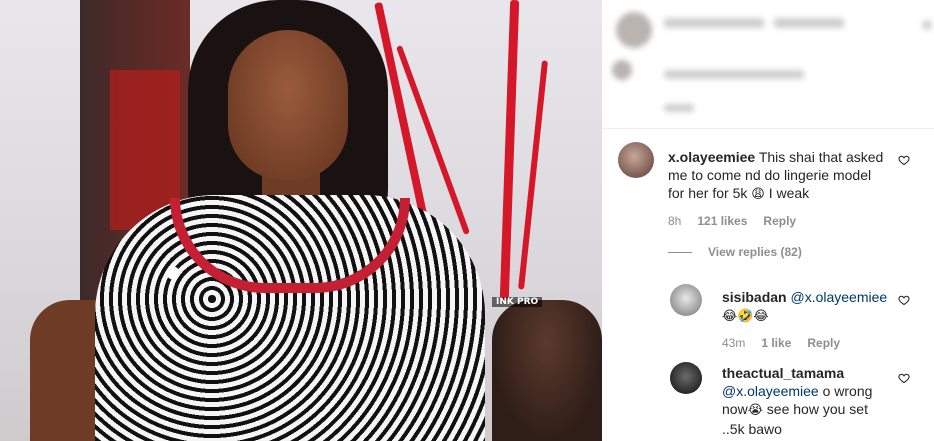  I want to click on blurred-comment, so click(768, 64).